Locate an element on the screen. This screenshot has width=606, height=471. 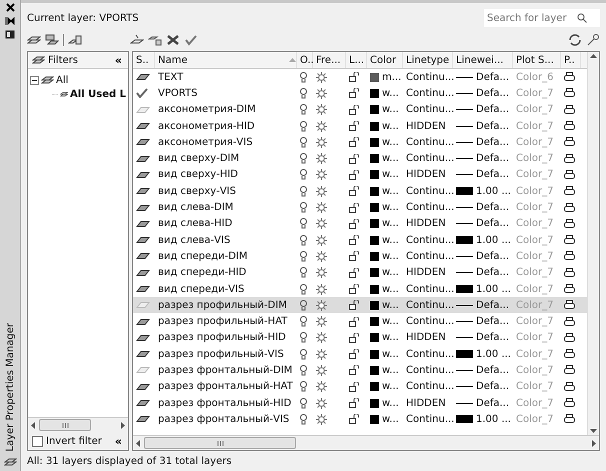
column-header: Color is located at coordinates (385, 60).